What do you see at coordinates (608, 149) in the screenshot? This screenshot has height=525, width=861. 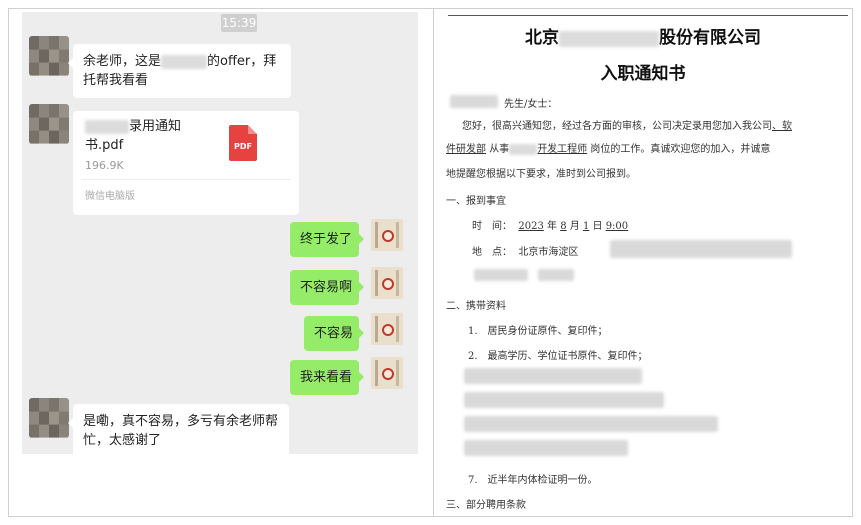 I see `letter-paragraph: 件研发部 从事 开发工程师 岗位的工作。真诚欢迎您的加入，并诚意` at bounding box center [608, 149].